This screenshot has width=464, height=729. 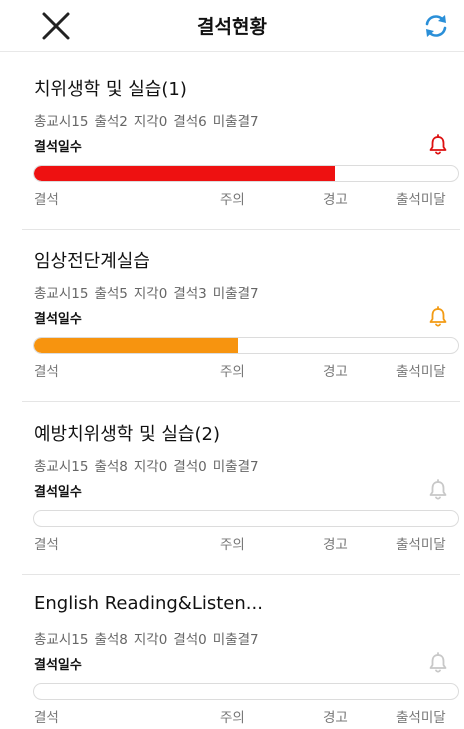 What do you see at coordinates (92, 261) in the screenshot?
I see `course-name: 임상전단계실습` at bounding box center [92, 261].